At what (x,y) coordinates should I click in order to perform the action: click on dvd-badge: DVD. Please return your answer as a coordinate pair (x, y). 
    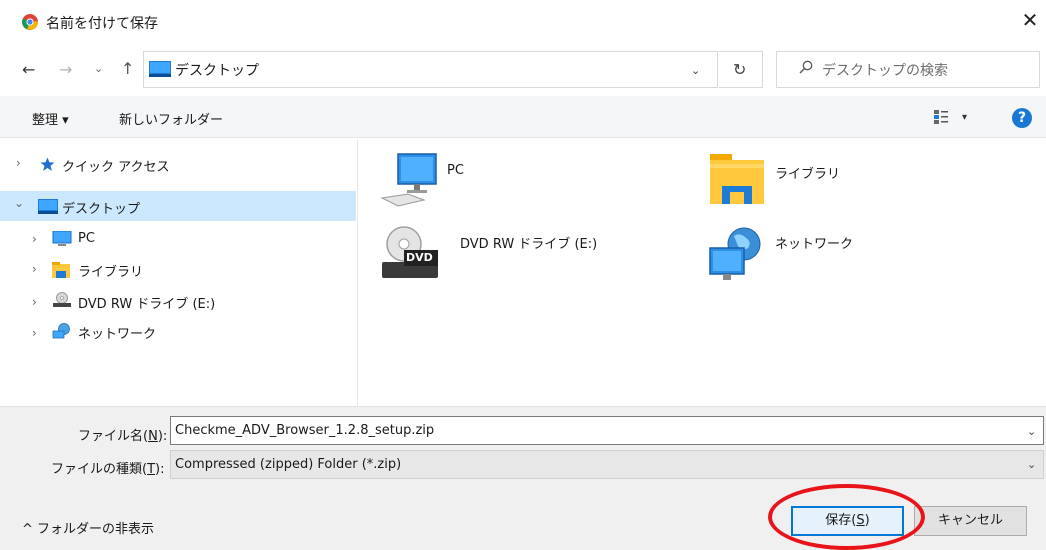
    Looking at the image, I should click on (419, 257).